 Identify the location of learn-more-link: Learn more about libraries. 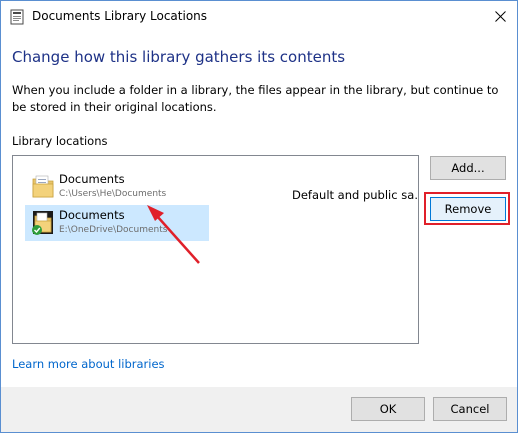
(88, 364).